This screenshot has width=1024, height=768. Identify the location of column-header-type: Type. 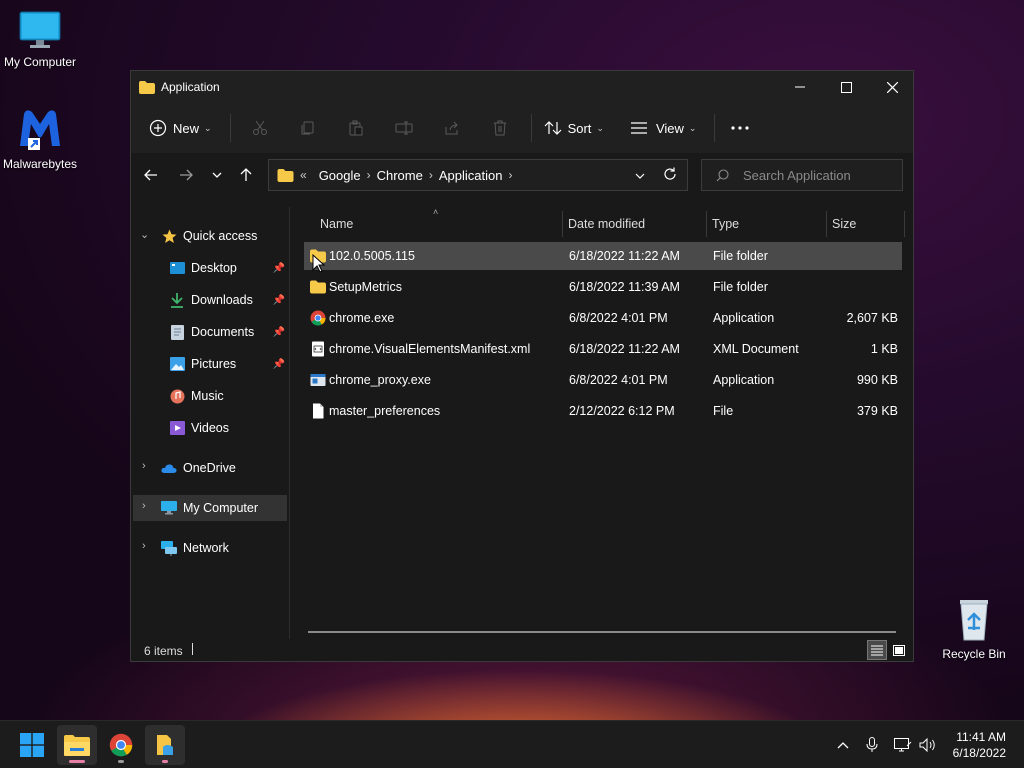
(767, 224).